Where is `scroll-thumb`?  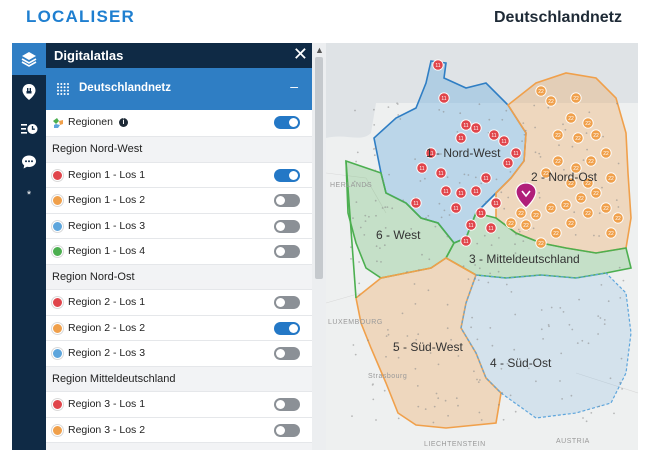 scroll-thumb is located at coordinates (319, 168).